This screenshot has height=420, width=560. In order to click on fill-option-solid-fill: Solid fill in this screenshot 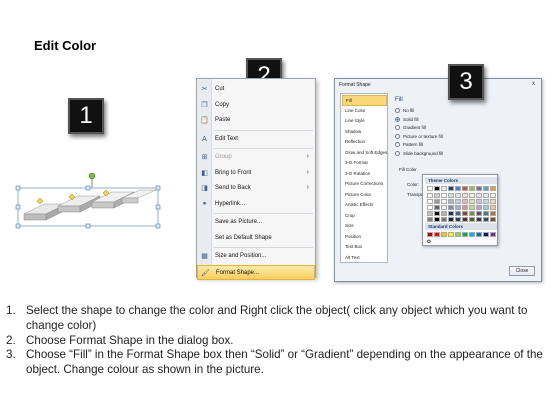, I will do `click(407, 120)`.